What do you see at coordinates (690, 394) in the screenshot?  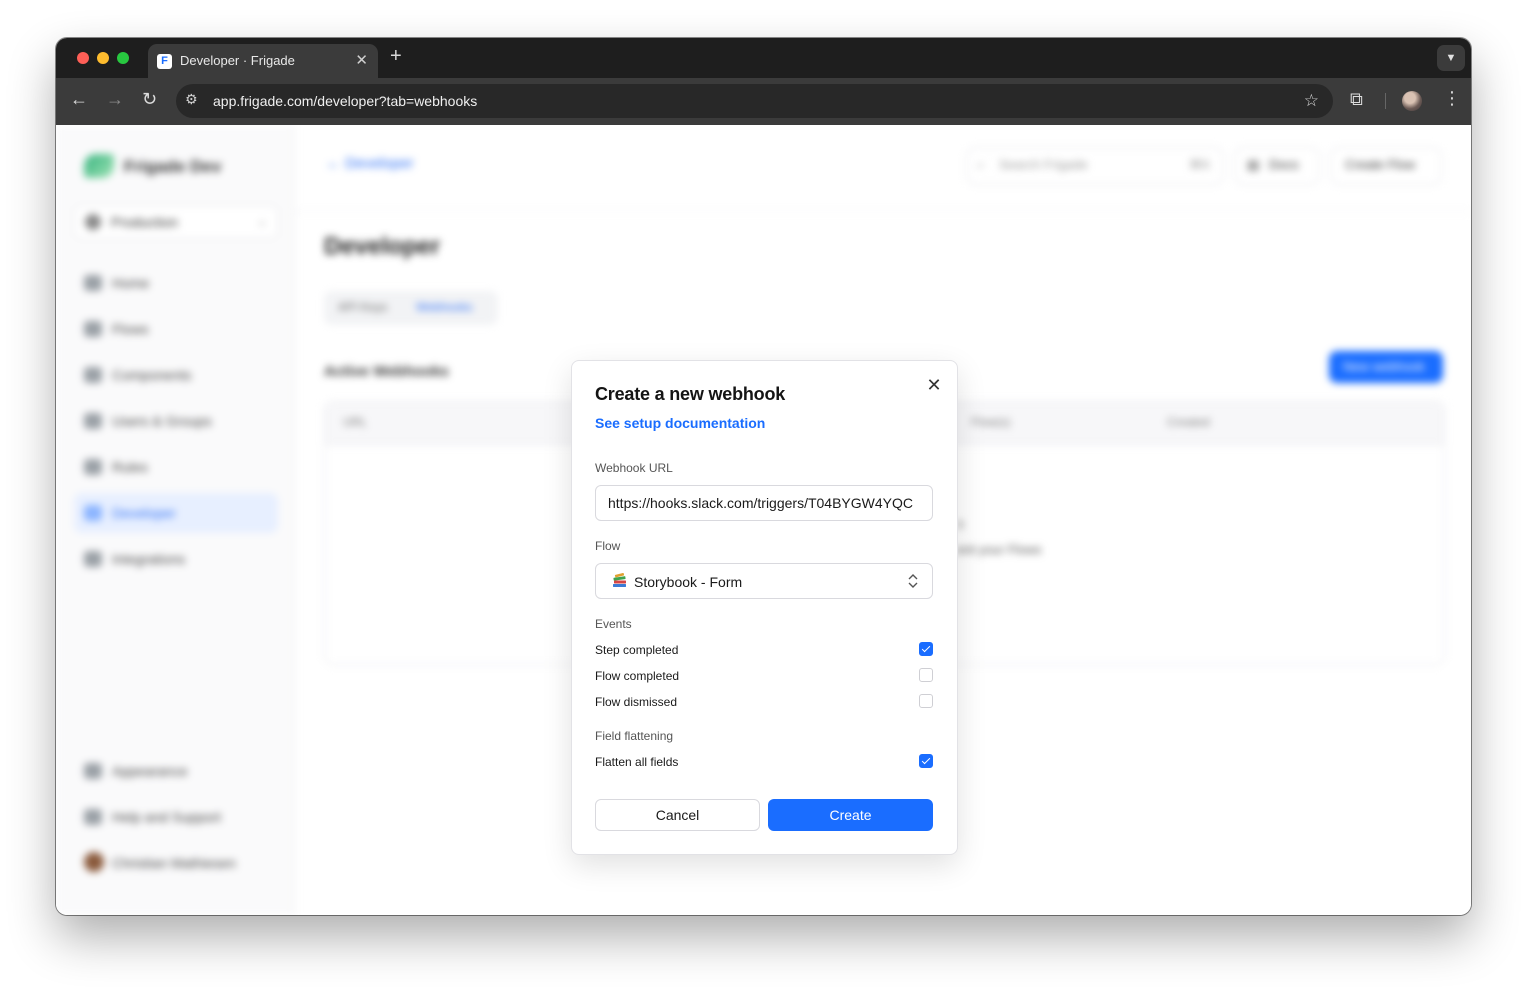 I see `modal-title: Create a new webhook` at bounding box center [690, 394].